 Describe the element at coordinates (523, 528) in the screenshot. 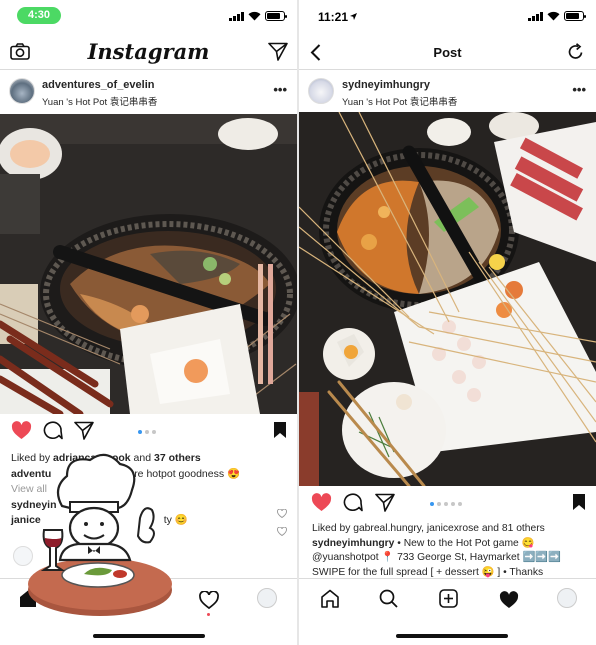

I see `likes-count: 81 others` at that location.